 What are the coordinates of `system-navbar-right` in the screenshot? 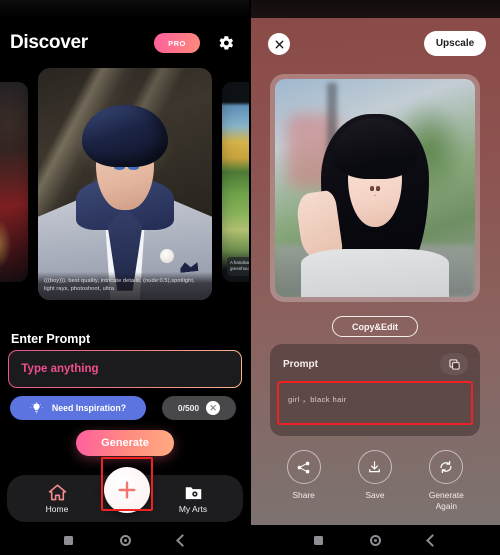 It's located at (375, 540).